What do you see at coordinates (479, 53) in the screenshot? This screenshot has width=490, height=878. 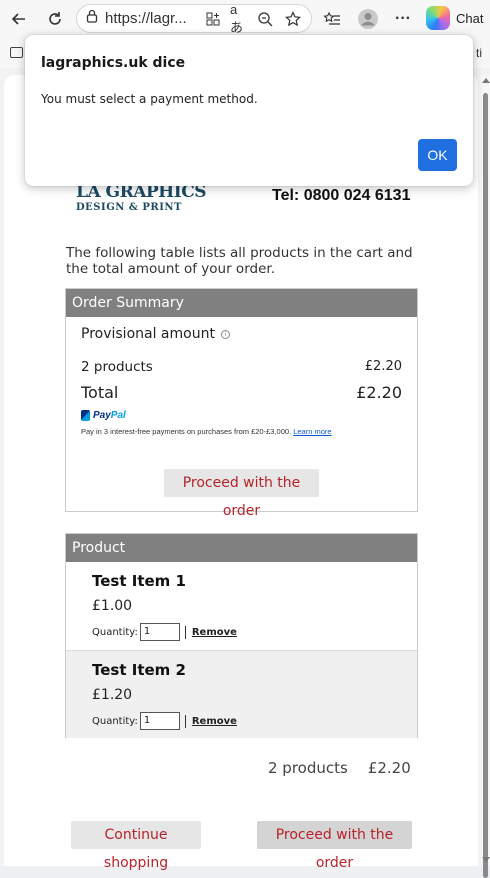 I see `favorites-bar-overflow: ti` at bounding box center [479, 53].